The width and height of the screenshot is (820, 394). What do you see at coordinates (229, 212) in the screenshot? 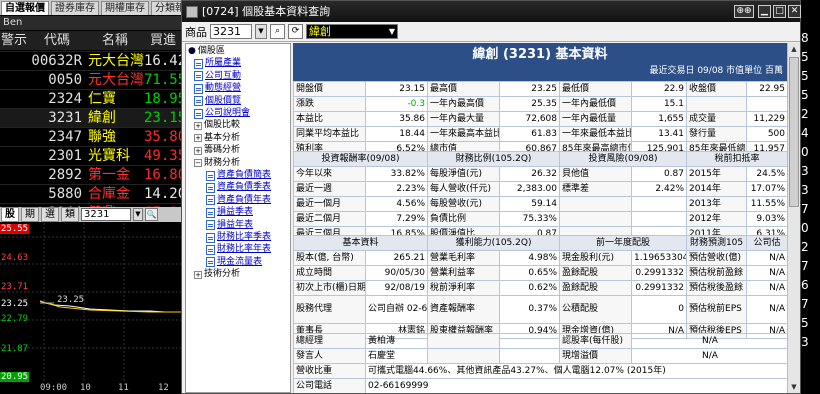
I see `tree-item: 損益季表` at bounding box center [229, 212].